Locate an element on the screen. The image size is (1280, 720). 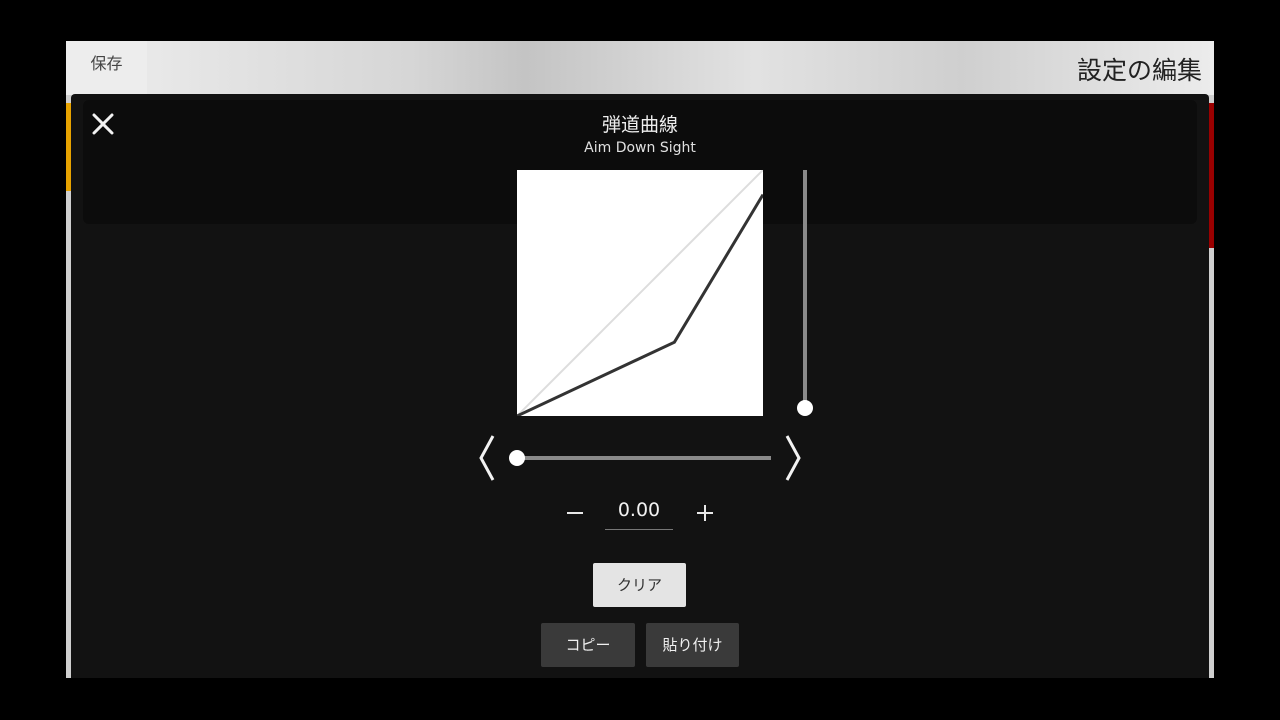
modal-title: 弾道曲線 is located at coordinates (639, 125).